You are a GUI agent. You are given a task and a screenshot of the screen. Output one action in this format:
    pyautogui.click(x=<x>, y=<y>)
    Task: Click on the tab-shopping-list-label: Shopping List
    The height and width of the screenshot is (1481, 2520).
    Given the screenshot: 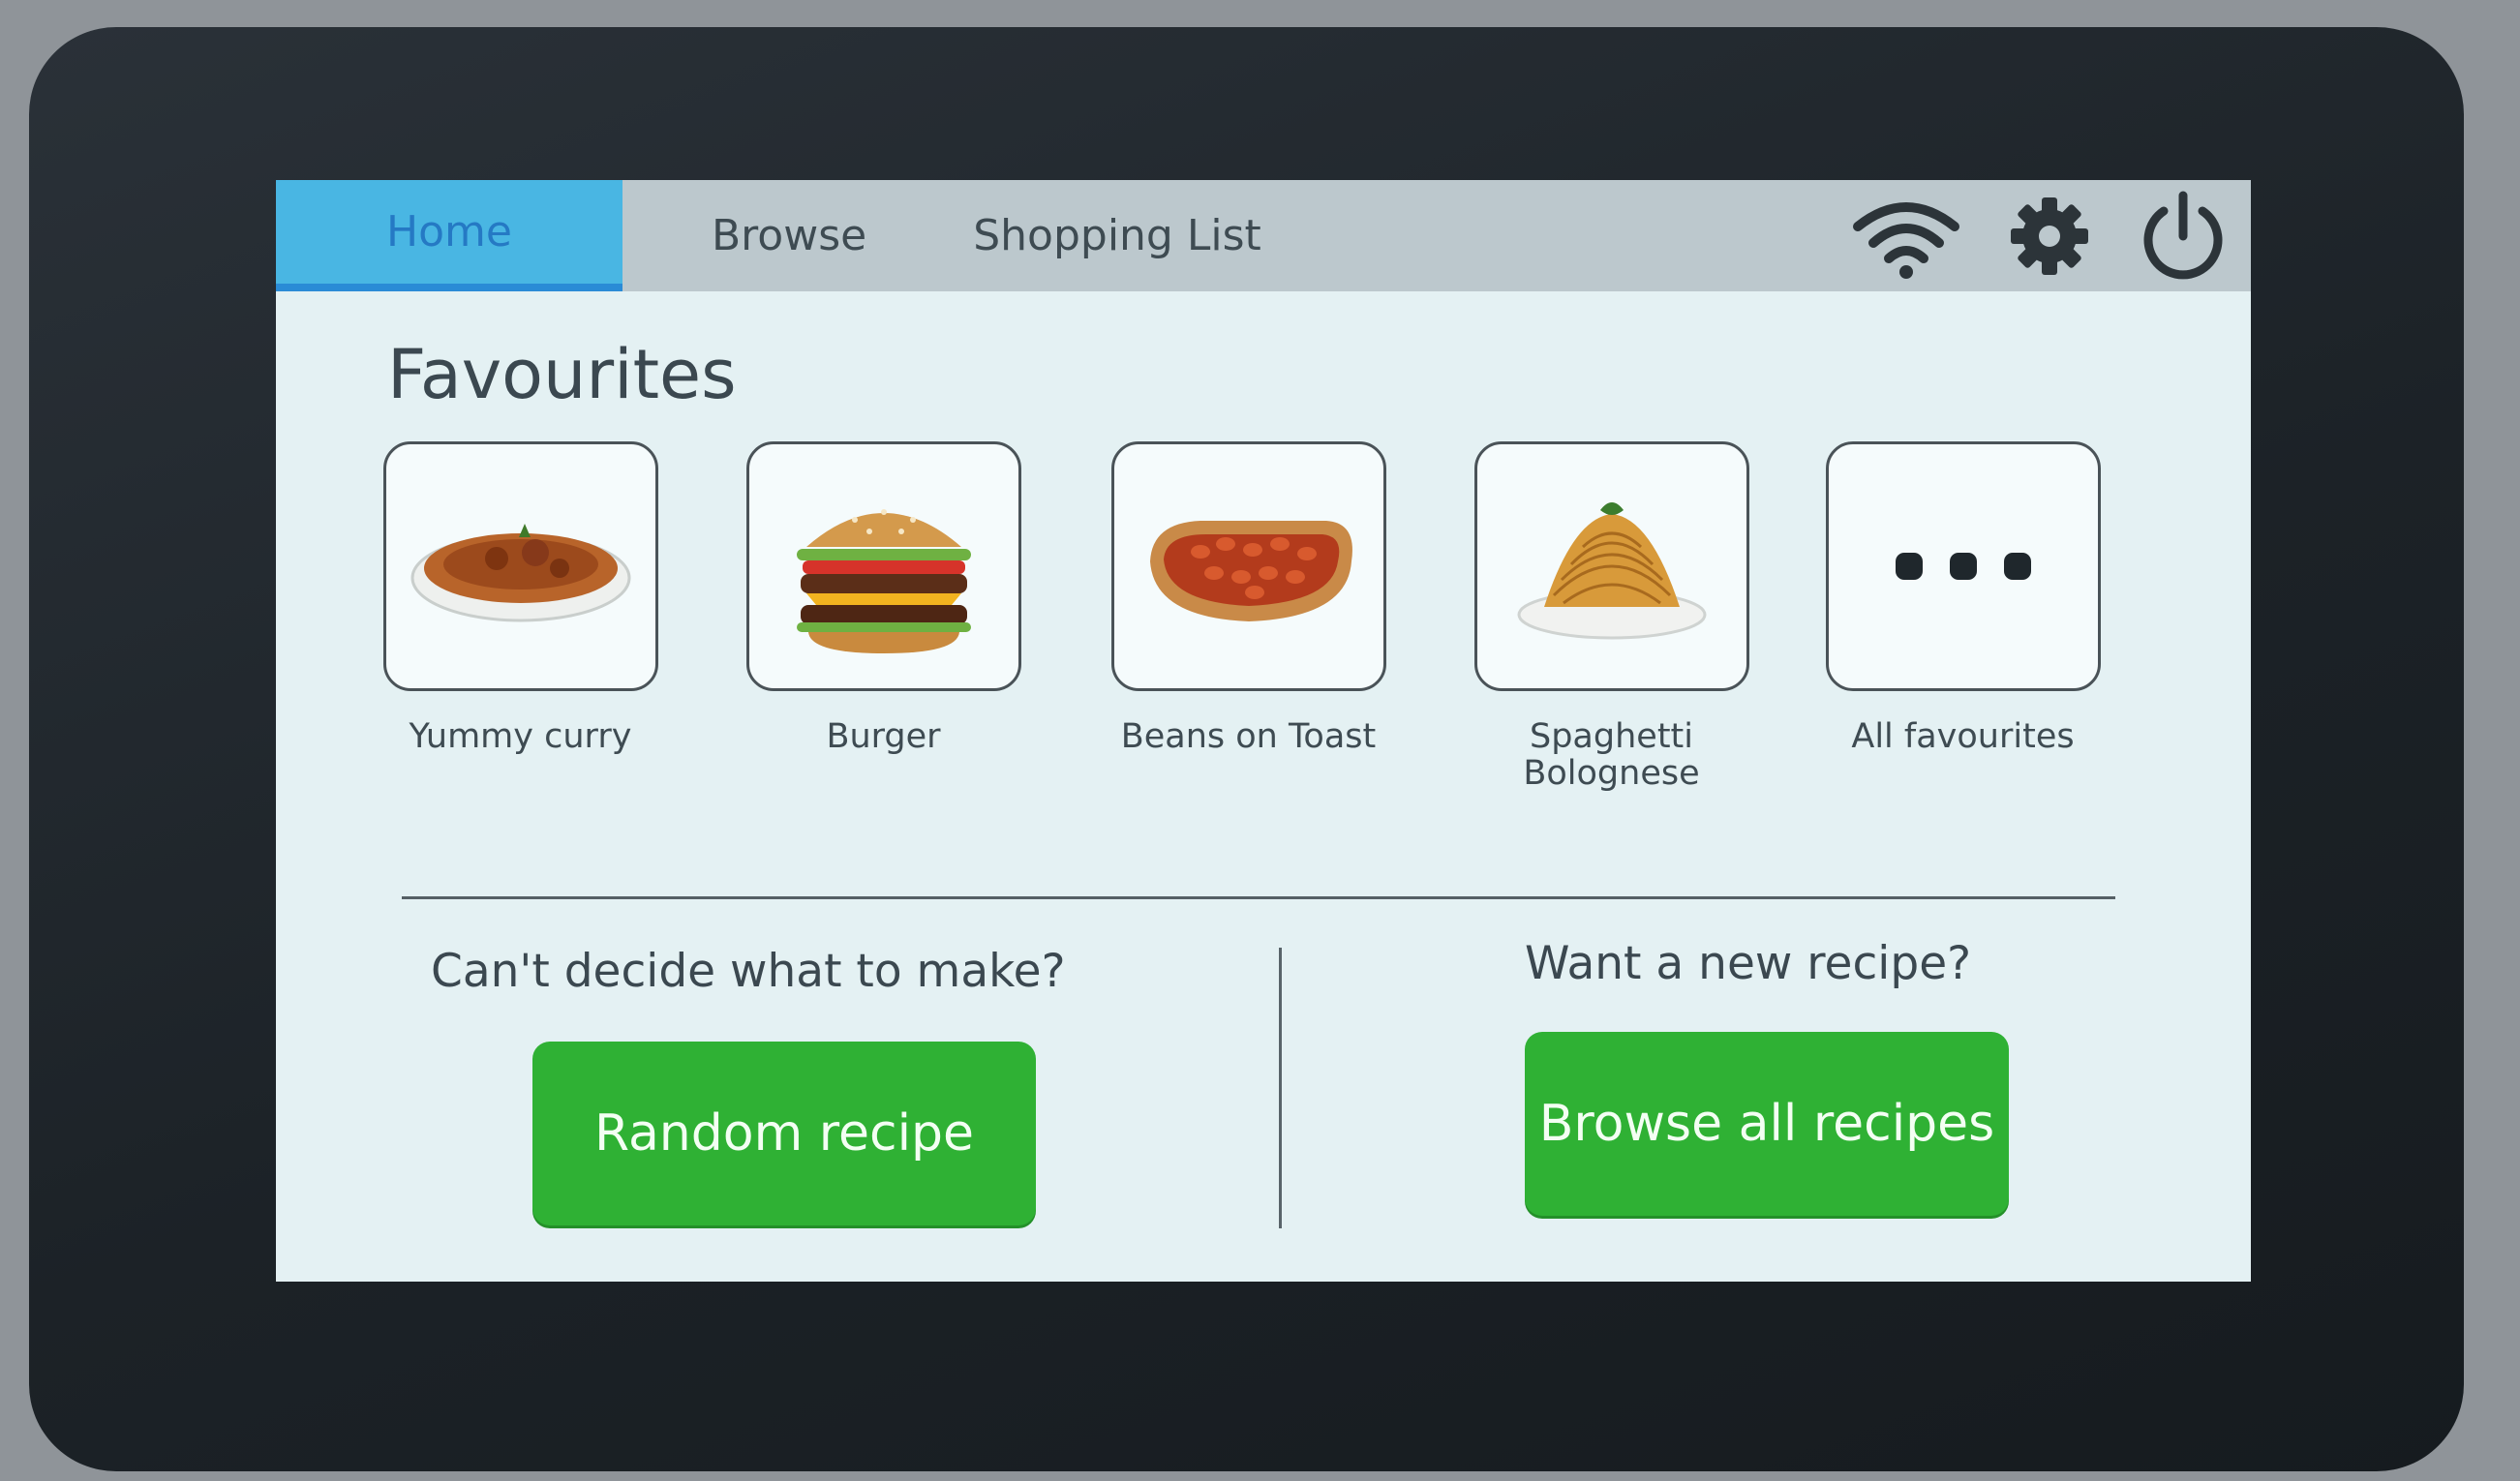 What is the action you would take?
    pyautogui.click(x=1117, y=235)
    